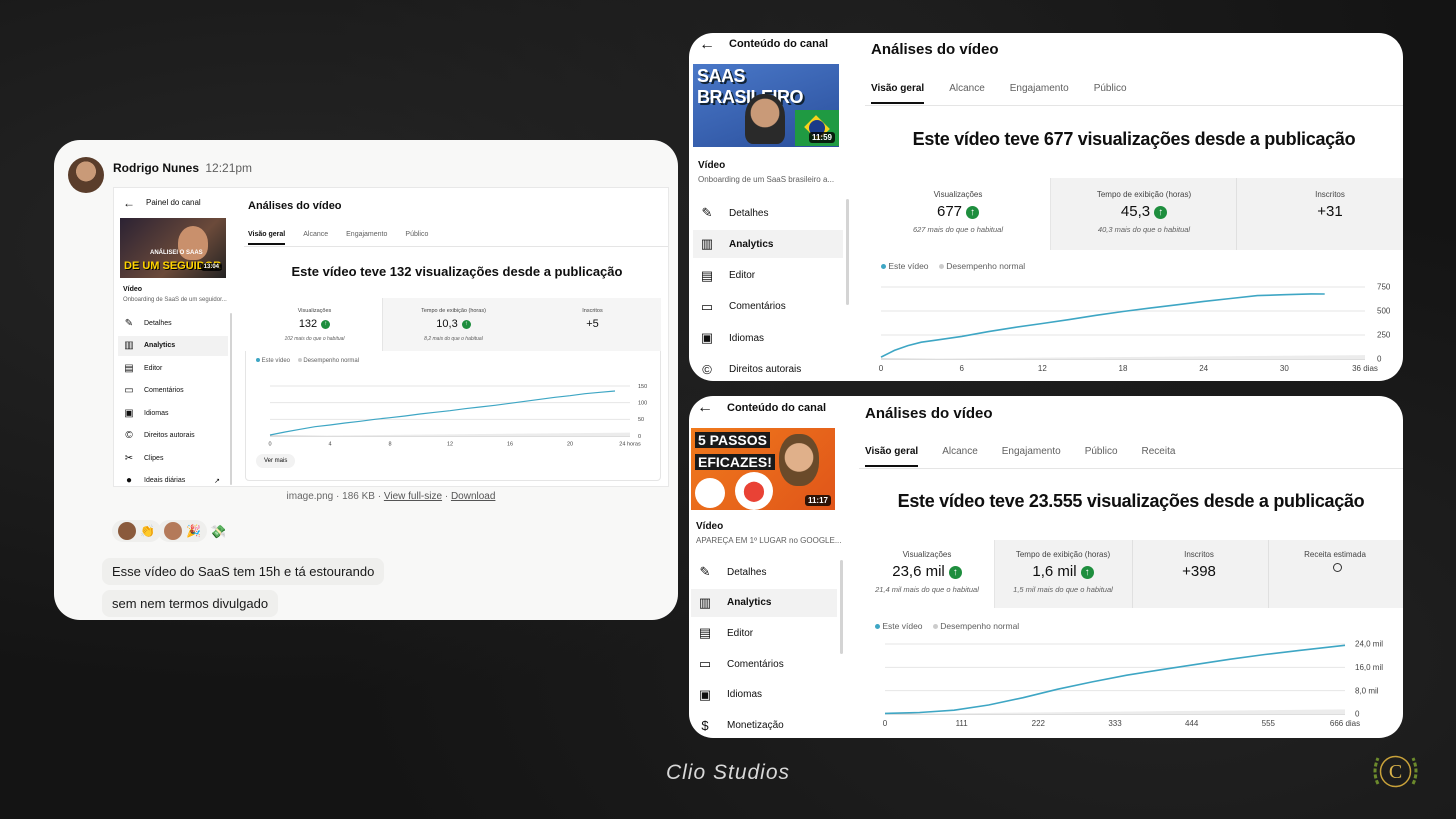 The width and height of the screenshot is (1456, 819). Describe the element at coordinates (299, 360) in the screenshot. I see `legend-dot-normal` at that location.